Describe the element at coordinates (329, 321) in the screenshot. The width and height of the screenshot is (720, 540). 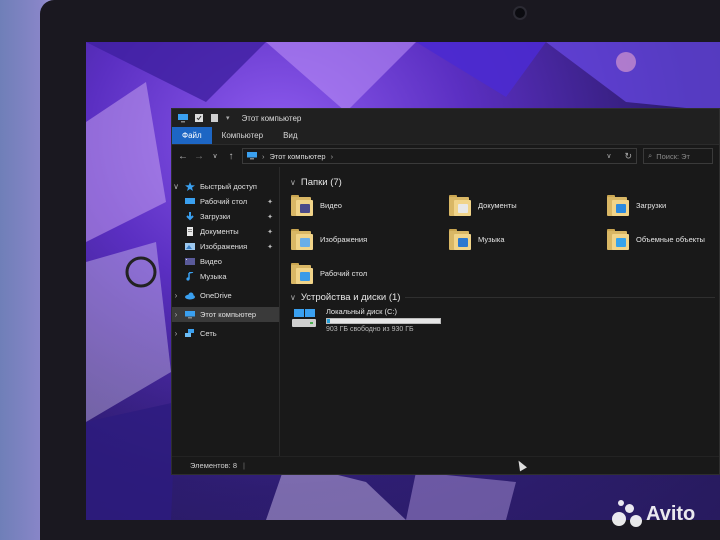
I see `drive-usage-fill` at that location.